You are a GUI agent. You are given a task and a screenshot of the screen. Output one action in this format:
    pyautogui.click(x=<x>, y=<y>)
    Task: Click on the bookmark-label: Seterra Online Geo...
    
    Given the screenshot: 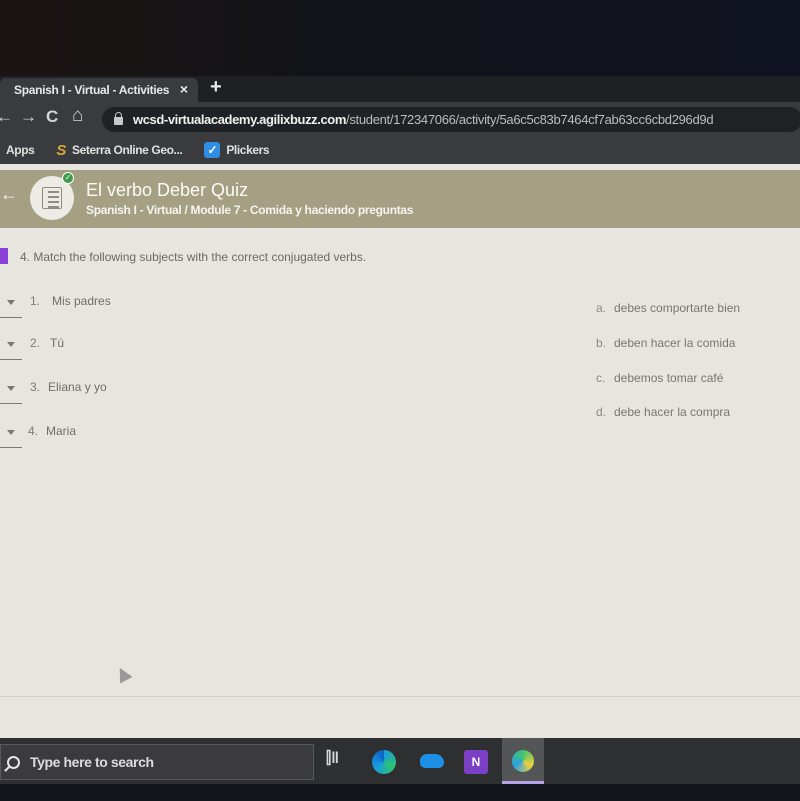 What is the action you would take?
    pyautogui.click(x=127, y=150)
    